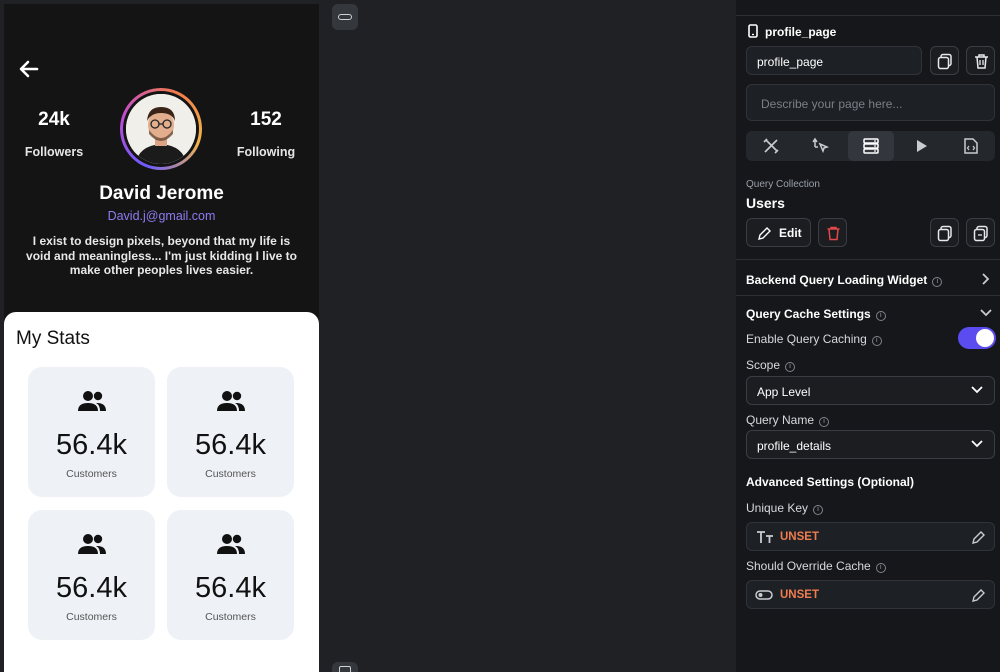 This screenshot has width=1000, height=672. Describe the element at coordinates (985, 338) in the screenshot. I see `toggle-knob` at that location.